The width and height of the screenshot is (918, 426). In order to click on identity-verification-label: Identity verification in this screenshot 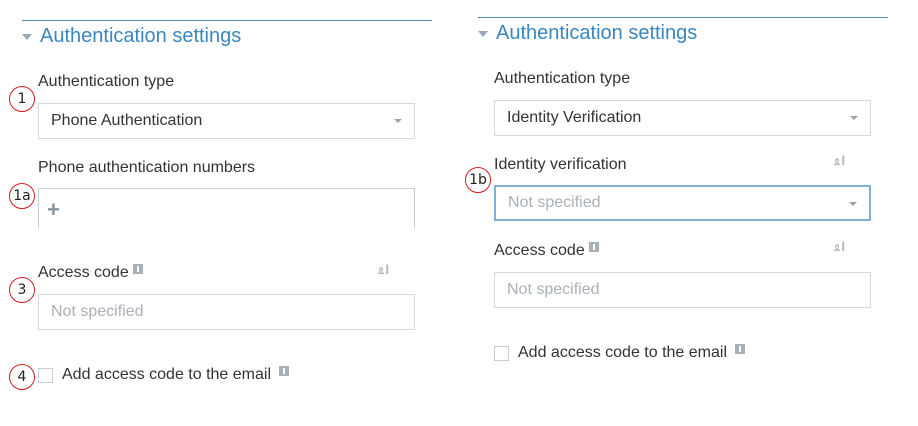, I will do `click(560, 164)`.